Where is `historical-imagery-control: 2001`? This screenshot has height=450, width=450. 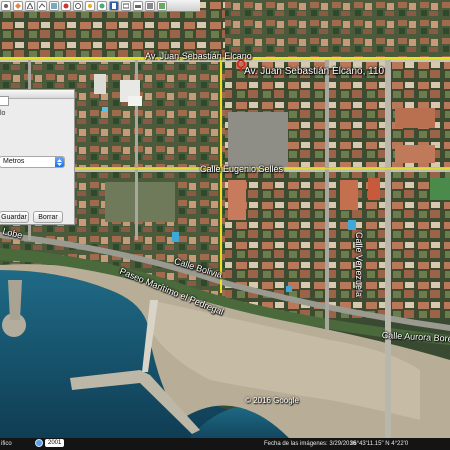
historical-imagery-control: 2001 is located at coordinates (50, 443).